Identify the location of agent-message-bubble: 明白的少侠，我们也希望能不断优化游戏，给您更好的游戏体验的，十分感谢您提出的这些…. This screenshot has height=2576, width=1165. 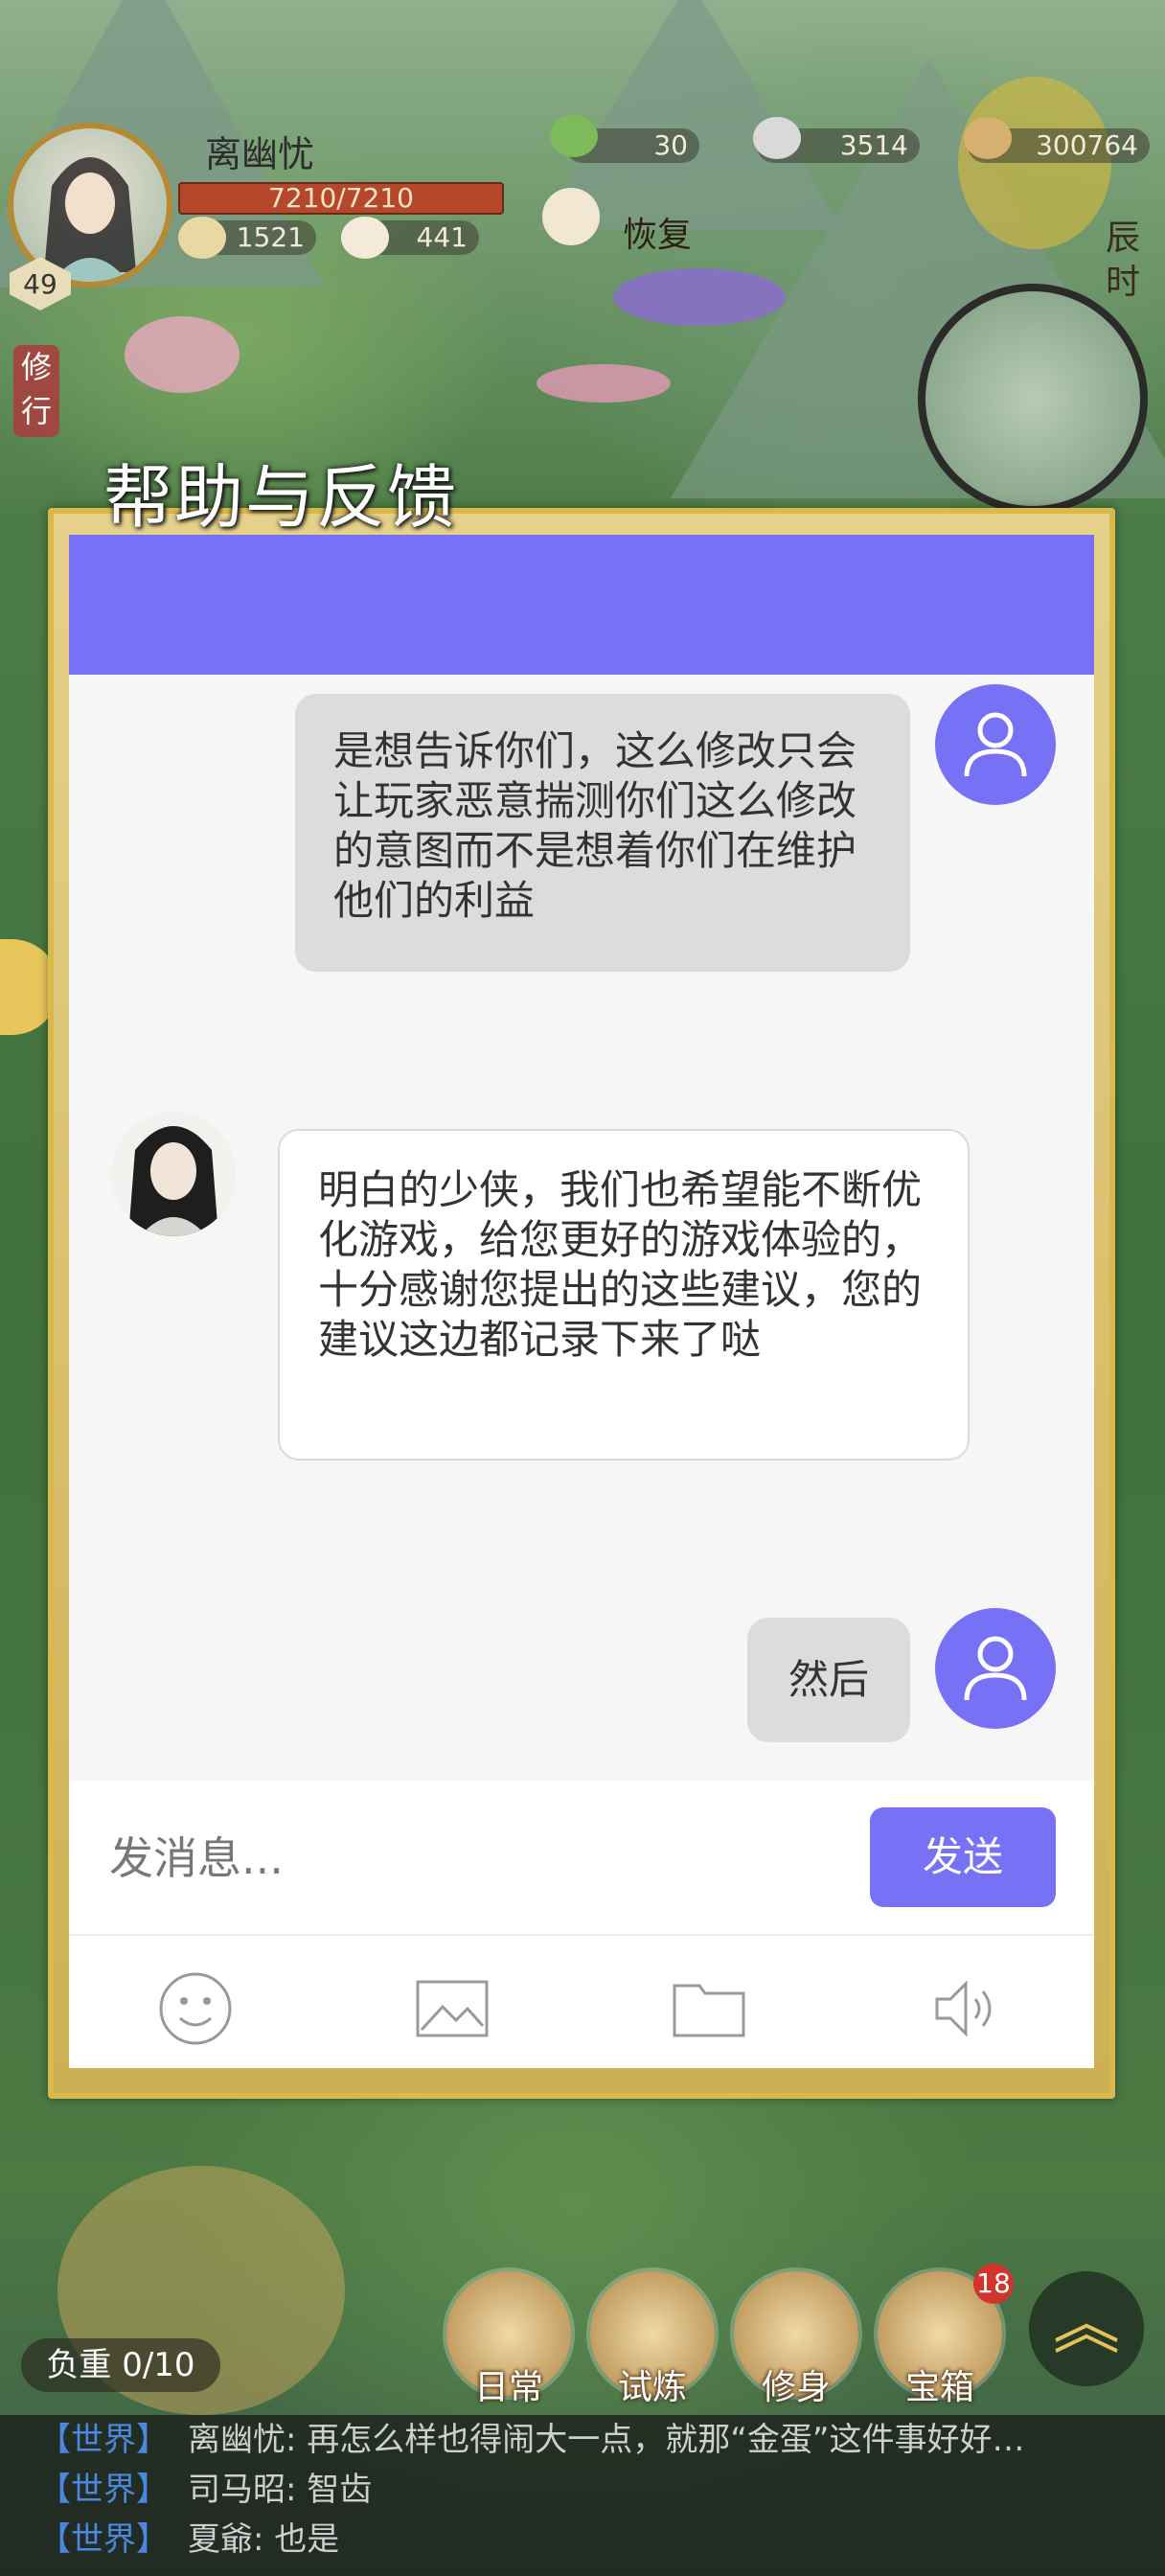
(624, 1295).